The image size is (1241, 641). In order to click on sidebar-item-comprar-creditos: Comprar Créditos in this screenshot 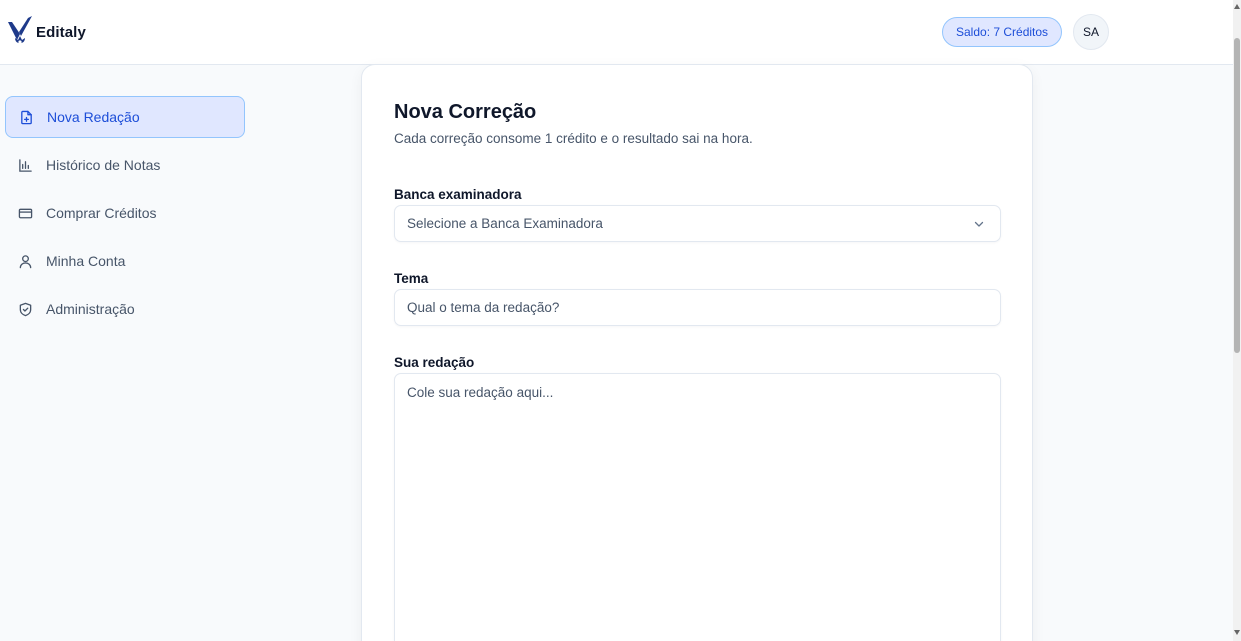, I will do `click(125, 213)`.